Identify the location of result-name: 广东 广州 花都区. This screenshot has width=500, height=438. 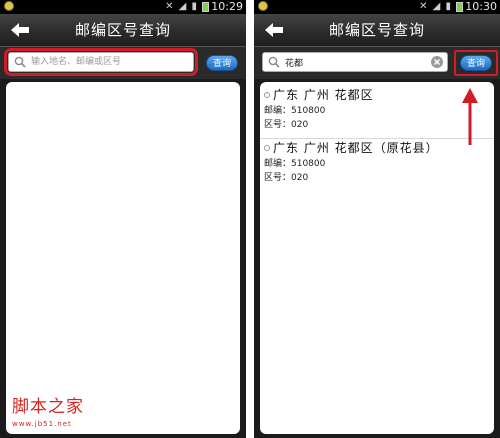
(323, 95).